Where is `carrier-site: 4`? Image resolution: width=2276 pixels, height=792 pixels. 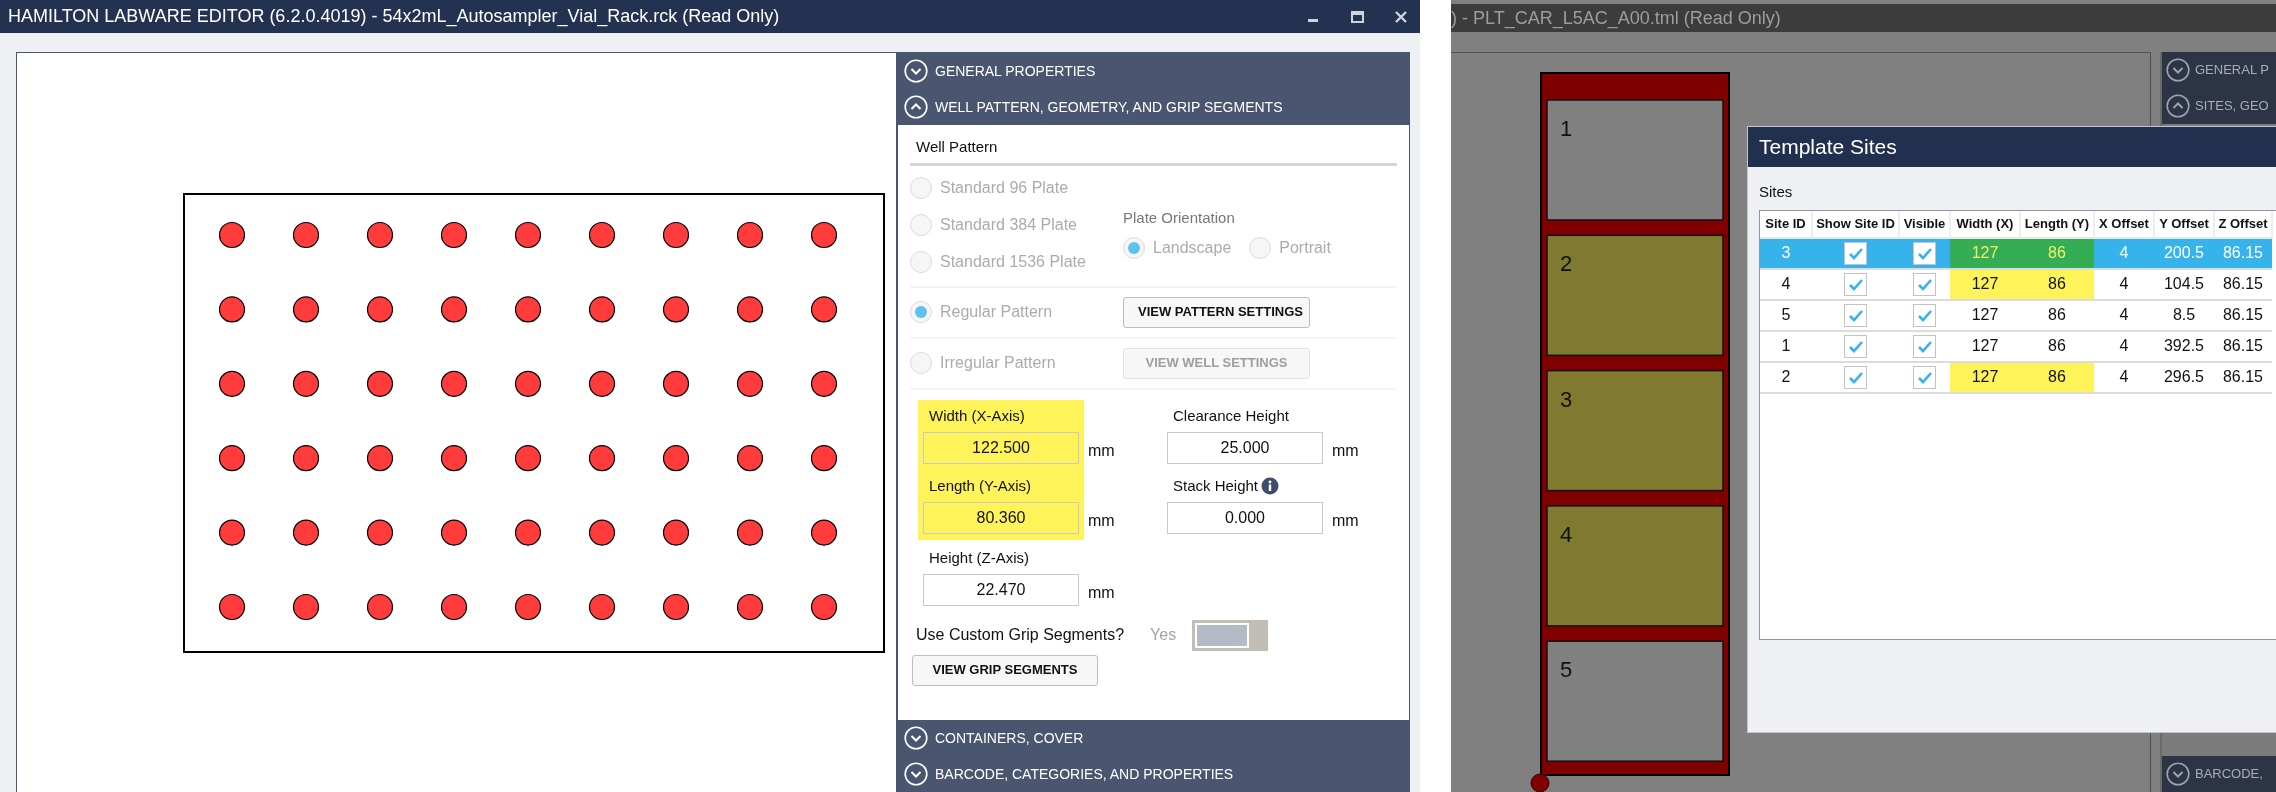
carrier-site: 4 is located at coordinates (1635, 566).